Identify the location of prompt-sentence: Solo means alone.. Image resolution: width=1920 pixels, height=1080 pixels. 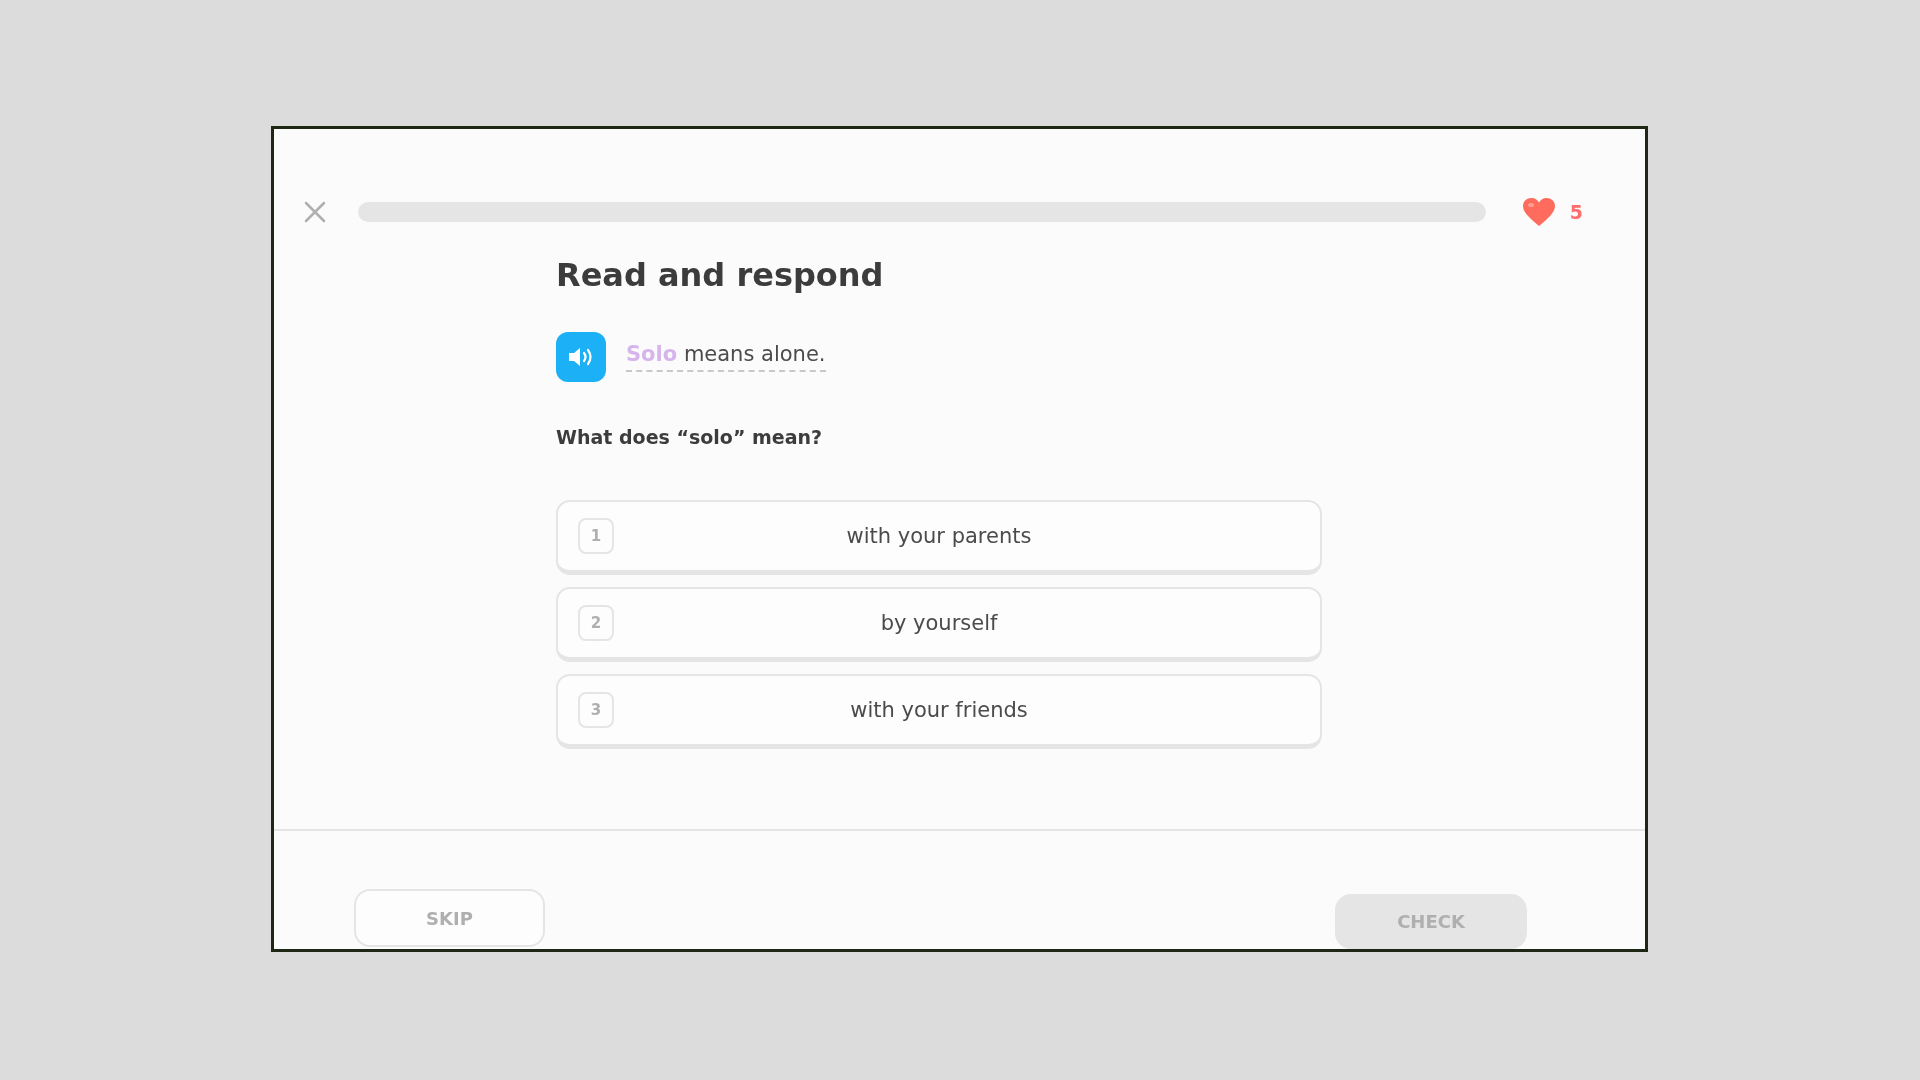
(726, 357).